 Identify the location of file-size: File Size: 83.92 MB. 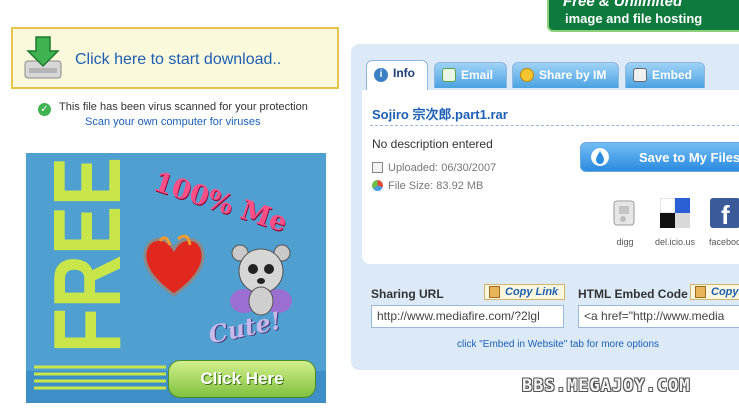
(427, 186).